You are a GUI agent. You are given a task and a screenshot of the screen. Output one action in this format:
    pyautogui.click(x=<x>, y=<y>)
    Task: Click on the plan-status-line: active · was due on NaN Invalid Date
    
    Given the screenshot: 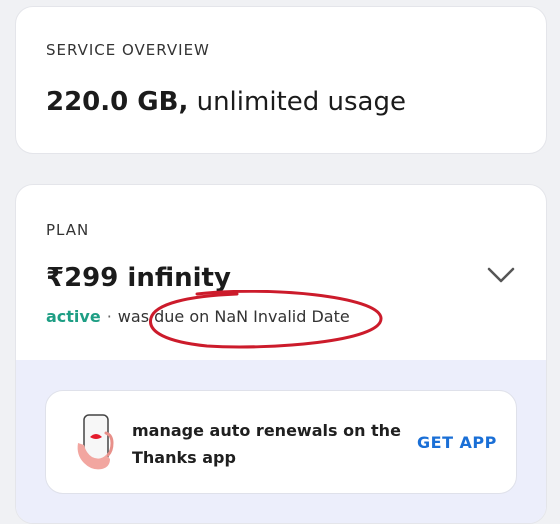 What is the action you would take?
    pyautogui.click(x=198, y=316)
    